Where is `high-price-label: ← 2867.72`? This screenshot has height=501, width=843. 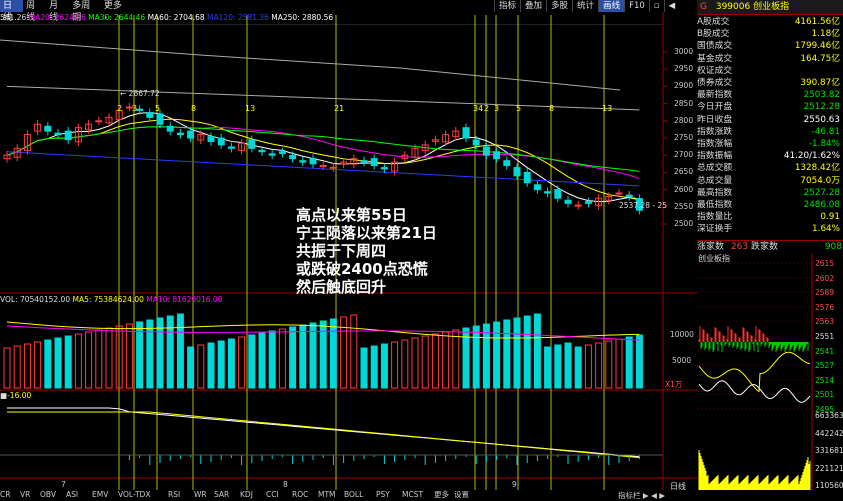 high-price-label: ← 2867.72 is located at coordinates (140, 93).